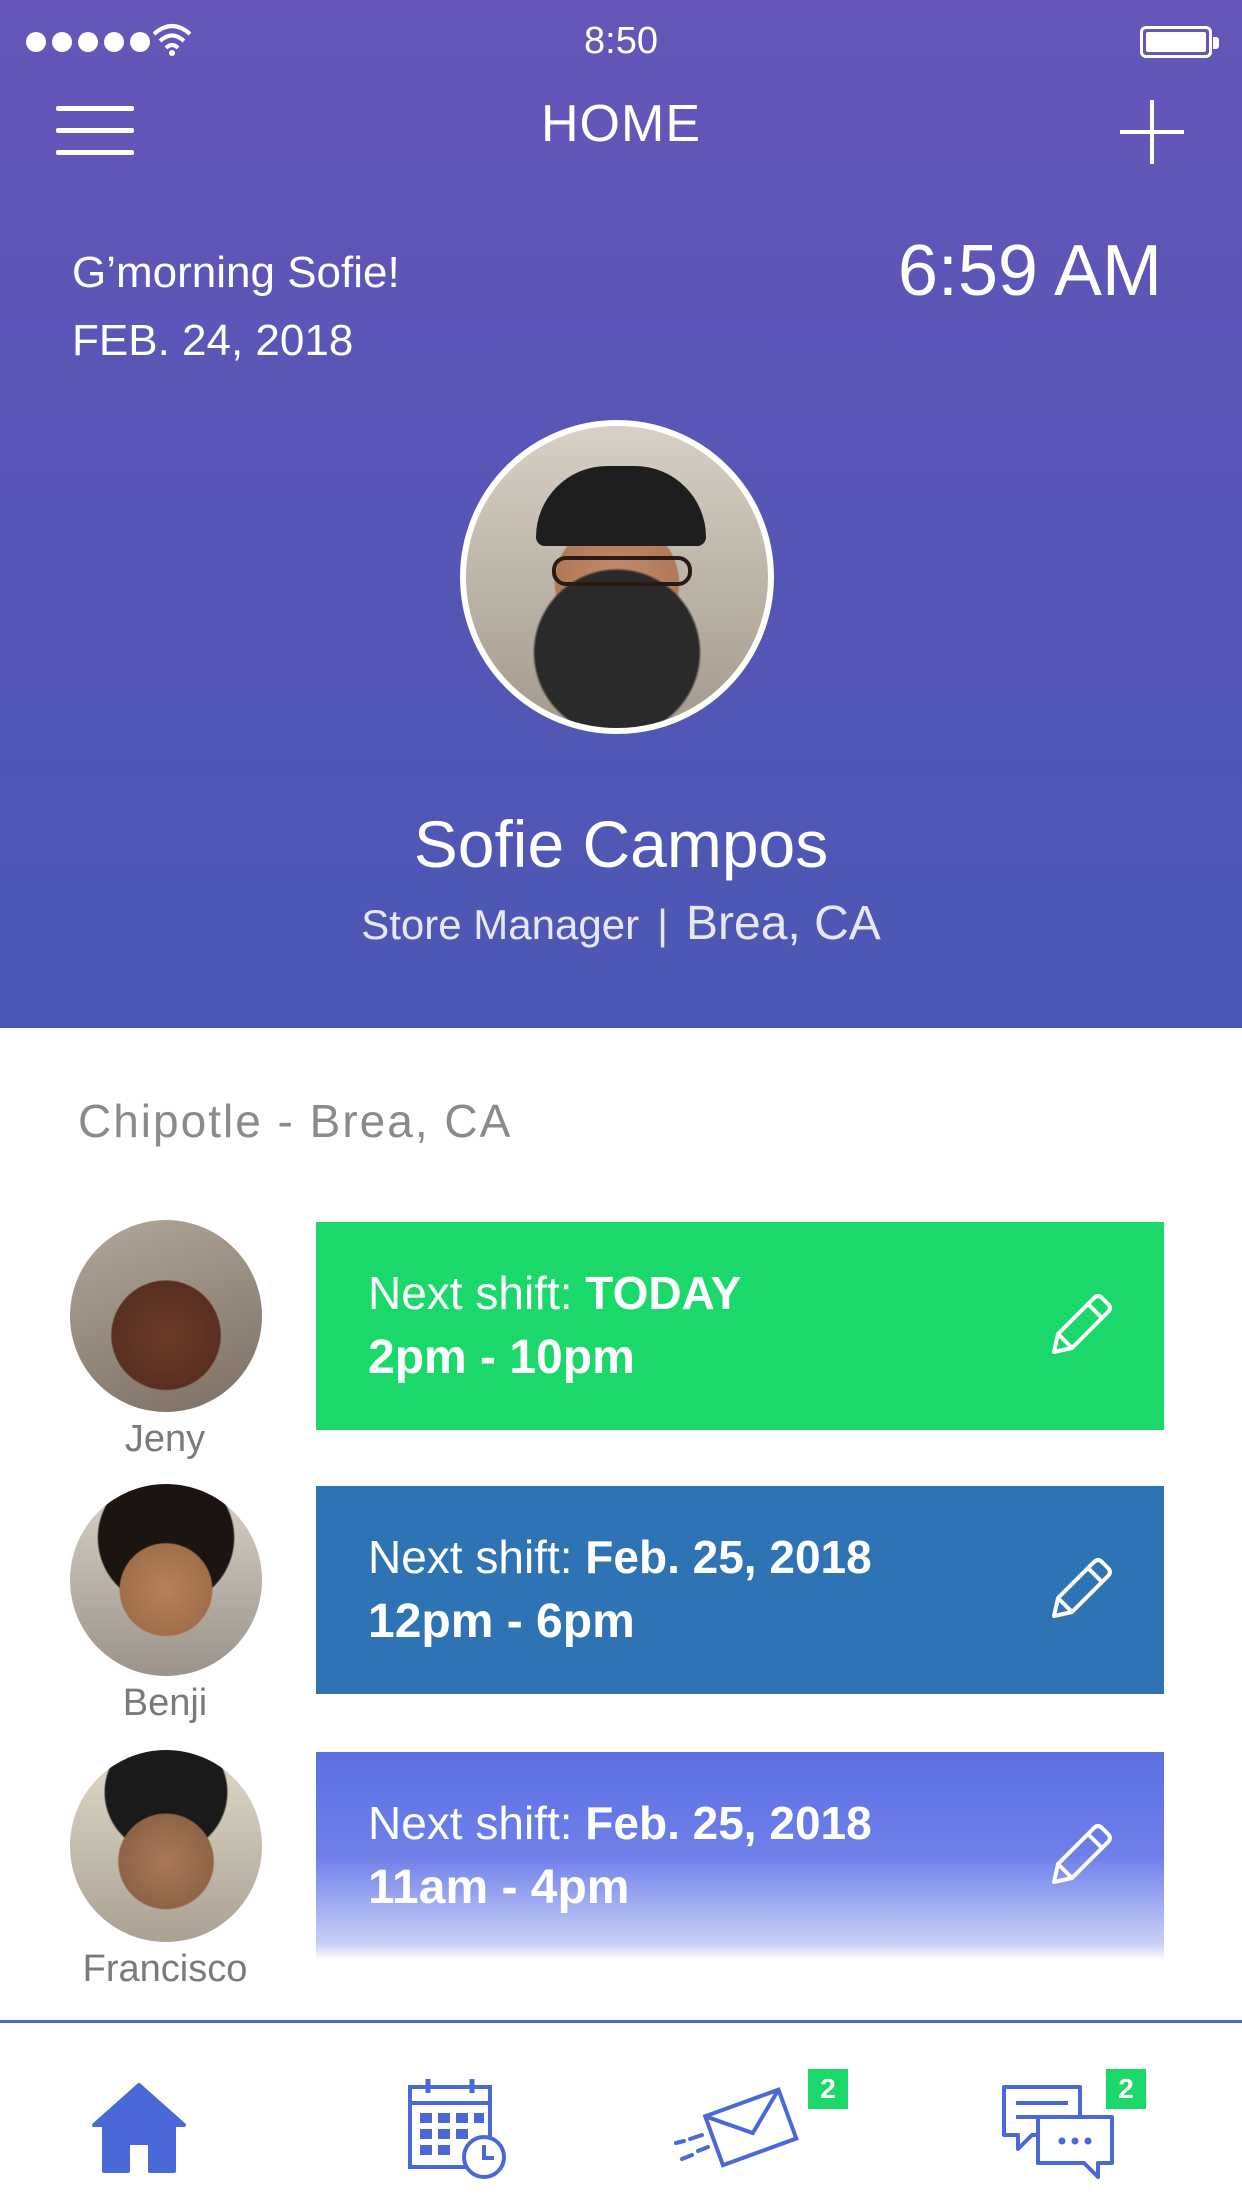 The image size is (1242, 2208). Describe the element at coordinates (663, 1293) in the screenshot. I see `shift-when: TODAY` at that location.